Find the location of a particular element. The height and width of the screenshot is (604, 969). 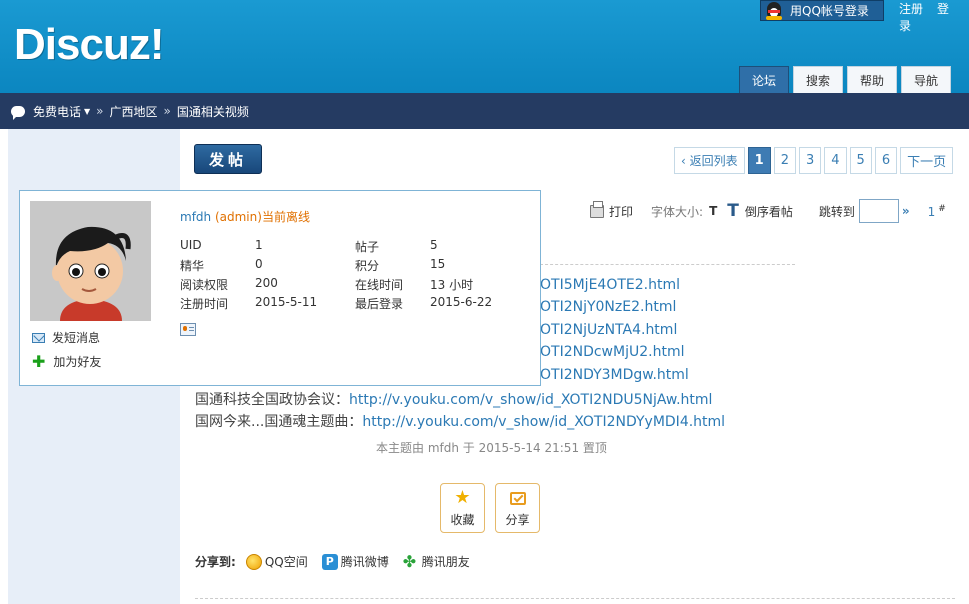

jump-to-label: 跳转到 is located at coordinates (836, 211).